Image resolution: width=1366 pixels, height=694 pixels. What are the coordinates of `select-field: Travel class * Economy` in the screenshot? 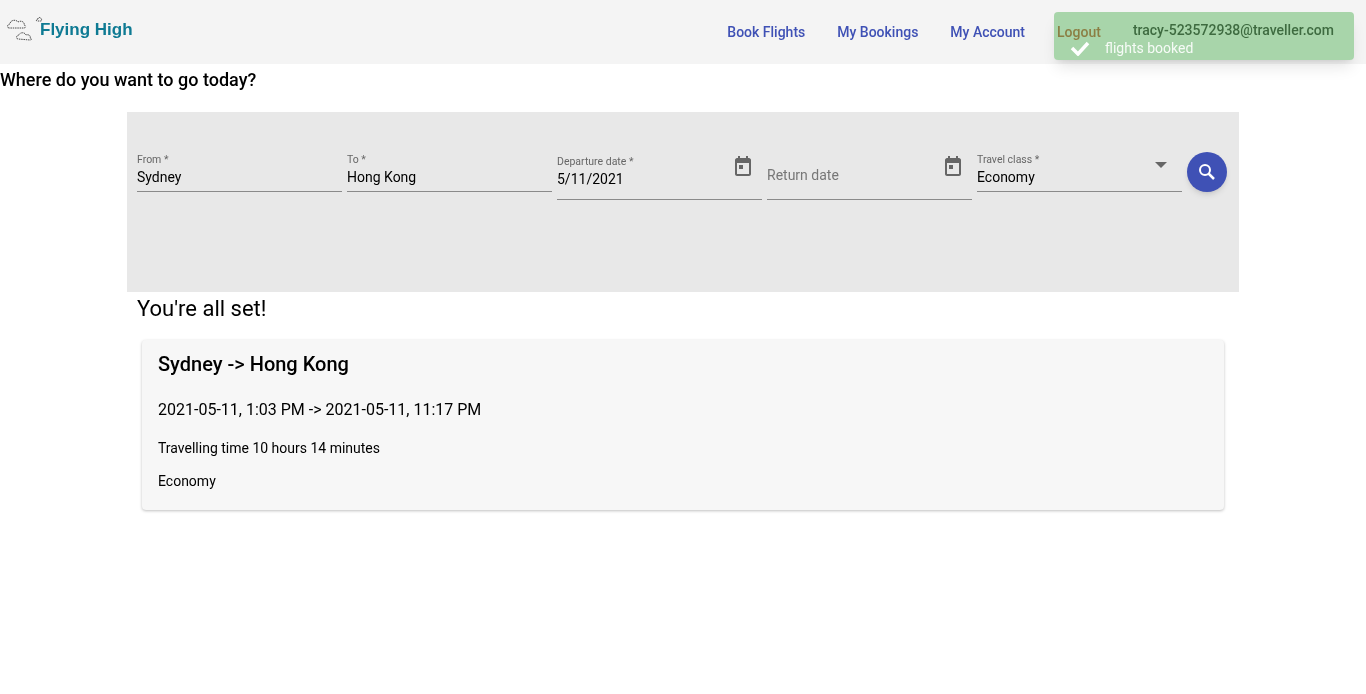 It's located at (1079, 172).